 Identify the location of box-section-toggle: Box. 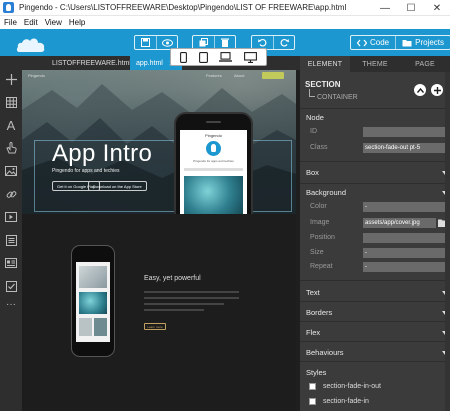
(312, 172).